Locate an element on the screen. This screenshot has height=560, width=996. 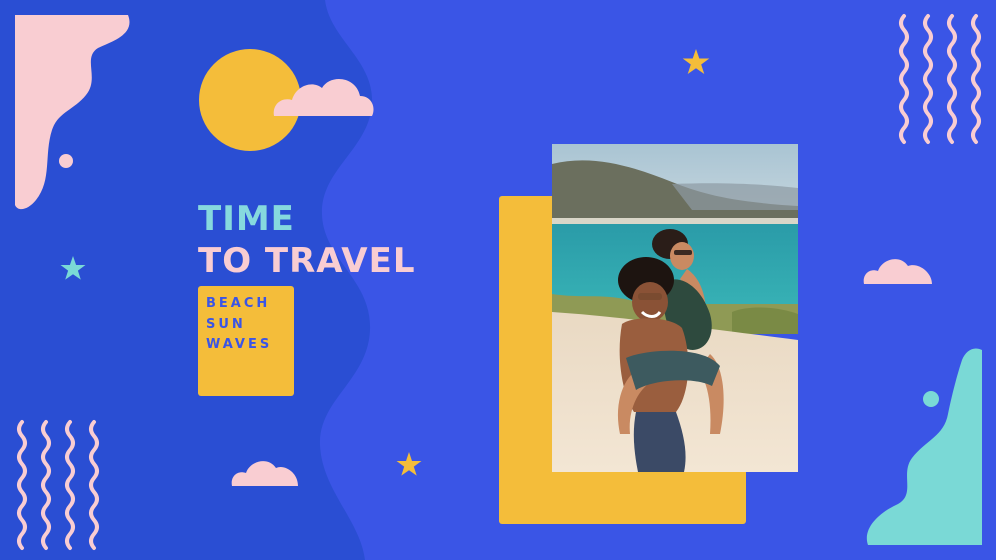
tagline-word-1: BEACH is located at coordinates (238, 303).